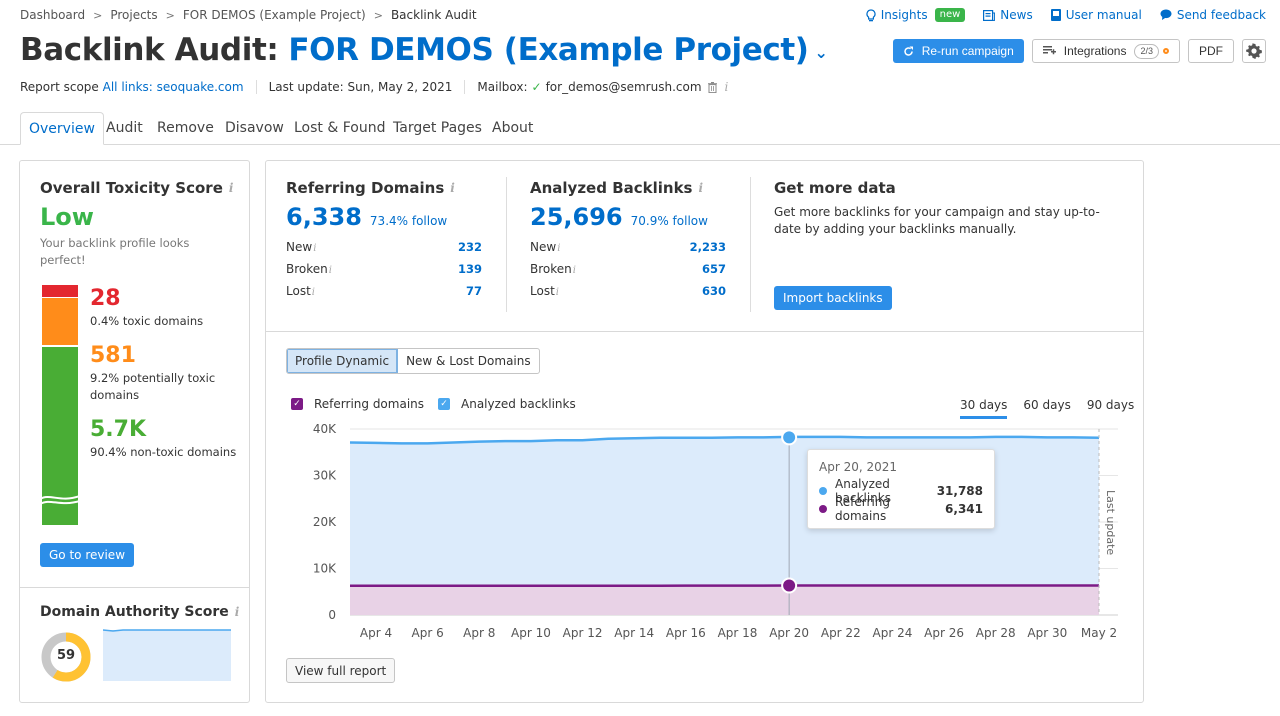  Describe the element at coordinates (789, 437) in the screenshot. I see `analyzed-backlinks-hover-point` at that location.